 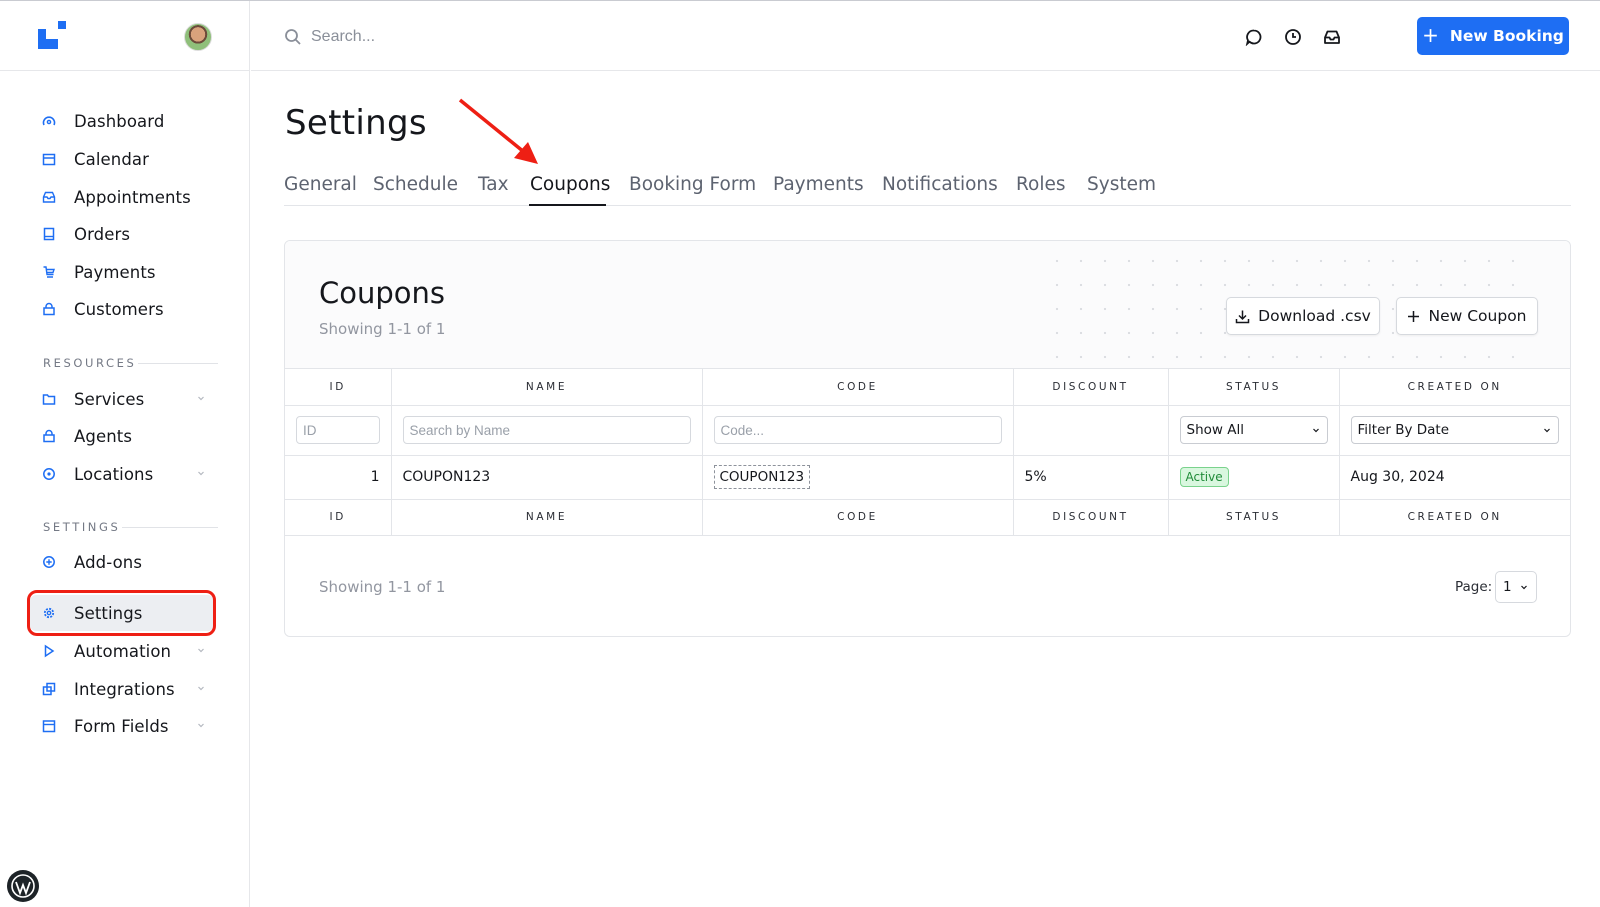 I want to click on date-filter-select: Filter By Date, so click(x=1454, y=430).